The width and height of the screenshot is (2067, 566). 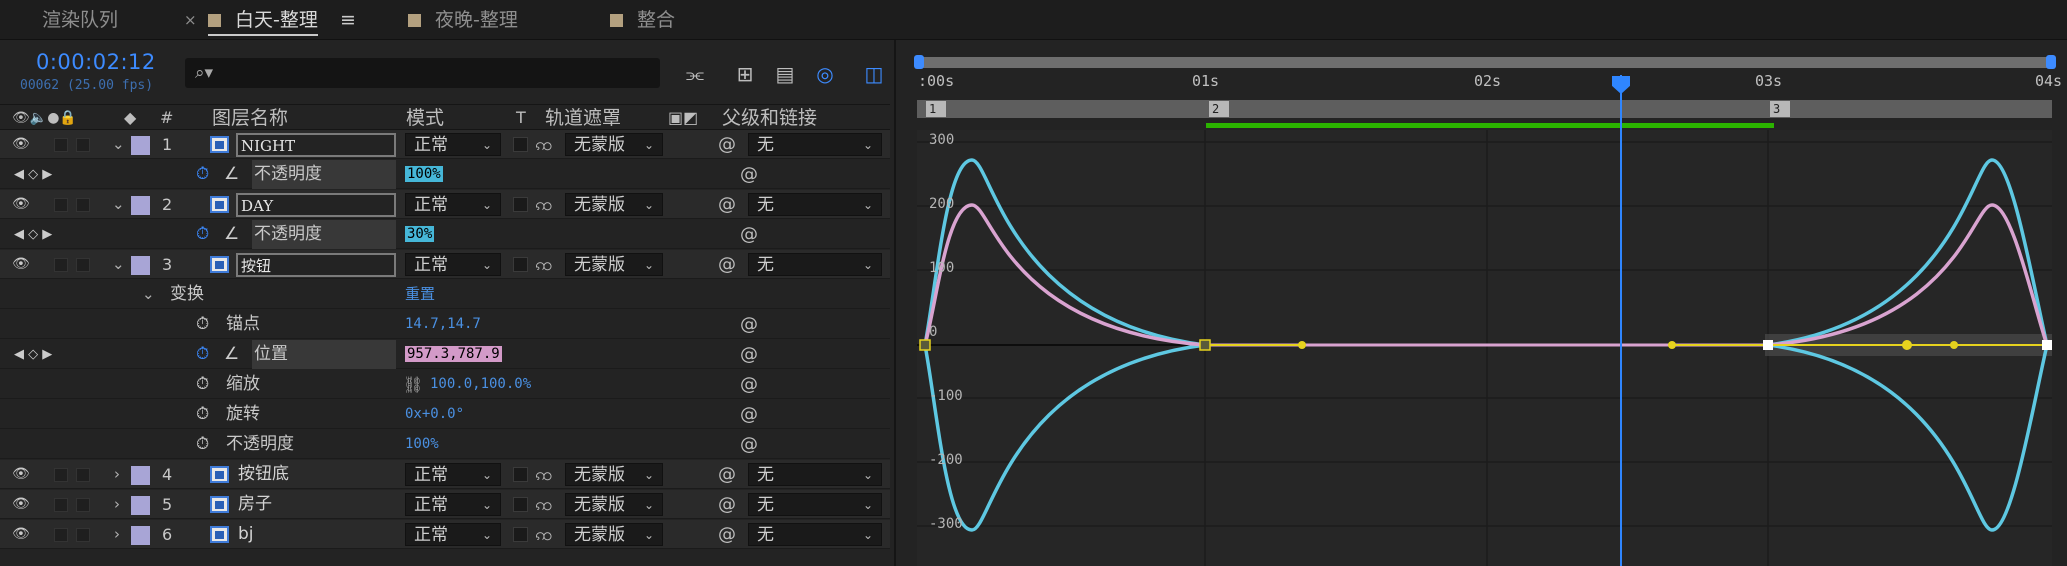 I want to click on time-navigator-bar, so click(x=1484, y=62).